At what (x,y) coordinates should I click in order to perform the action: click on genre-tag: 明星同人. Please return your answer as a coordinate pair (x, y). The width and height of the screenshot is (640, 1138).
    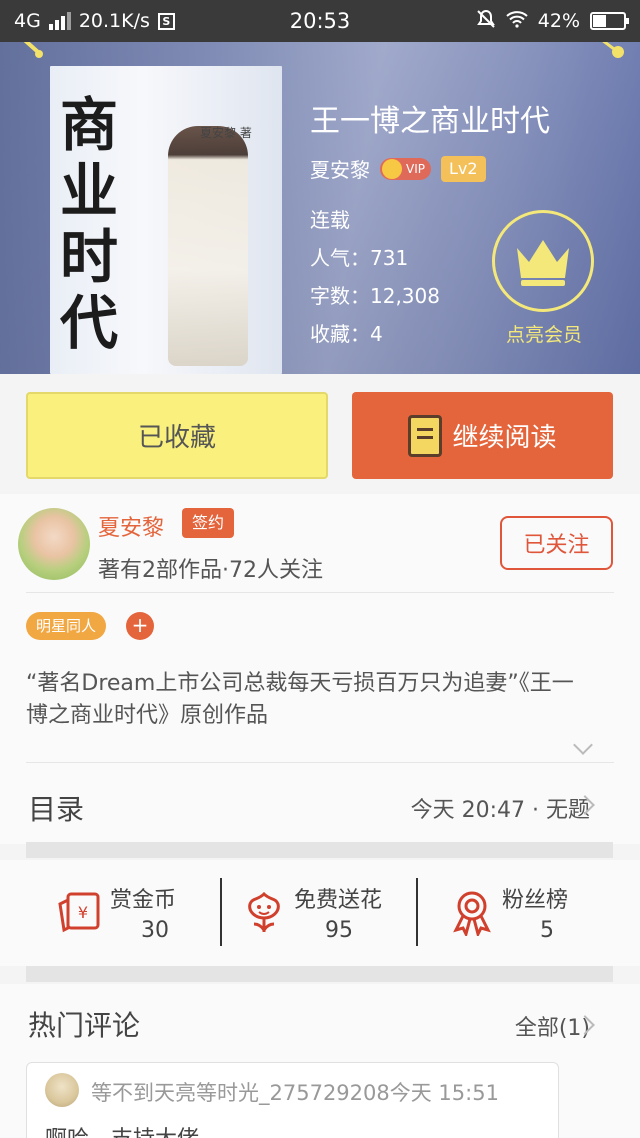
    Looking at the image, I should click on (66, 626).